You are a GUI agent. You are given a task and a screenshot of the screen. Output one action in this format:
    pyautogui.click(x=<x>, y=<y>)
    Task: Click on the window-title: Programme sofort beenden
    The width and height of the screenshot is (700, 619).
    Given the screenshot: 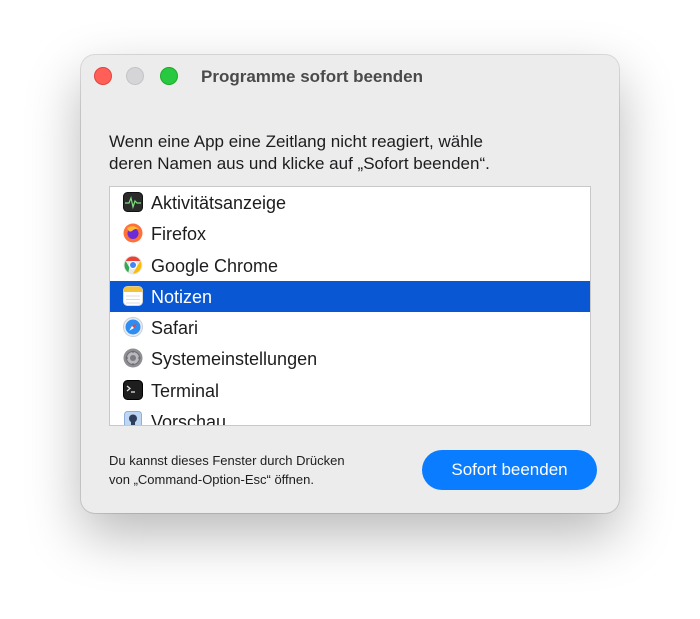 What is the action you would take?
    pyautogui.click(x=312, y=76)
    